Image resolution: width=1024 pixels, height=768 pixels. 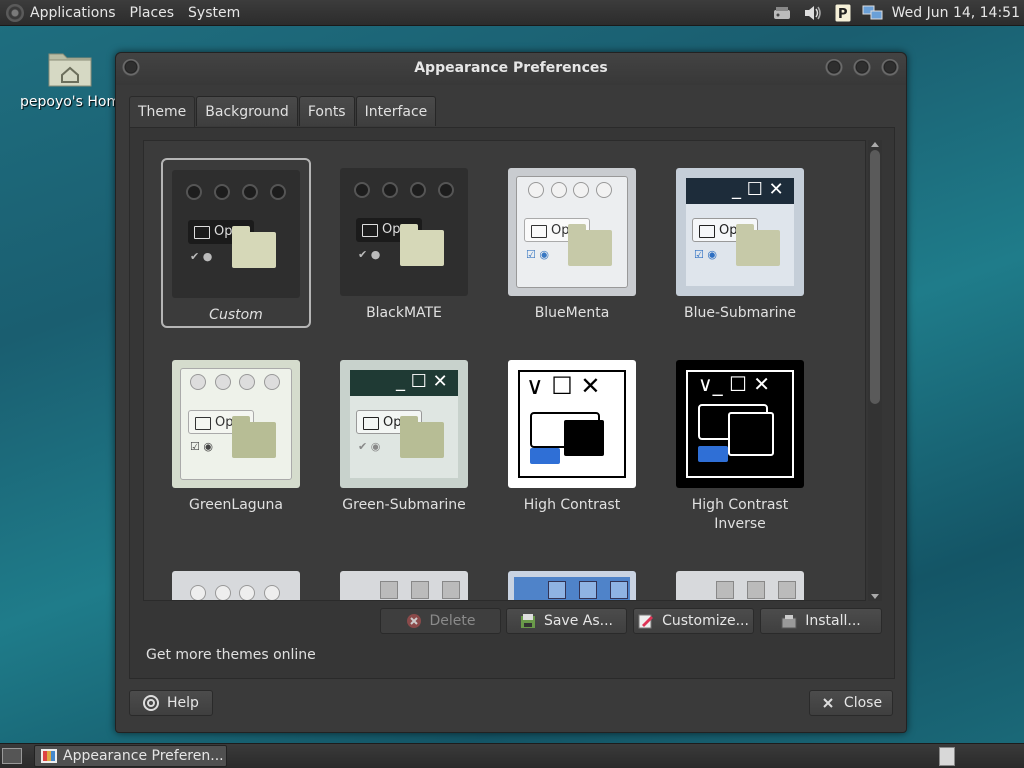 What do you see at coordinates (947, 756) in the screenshot?
I see `workspace-switcher` at bounding box center [947, 756].